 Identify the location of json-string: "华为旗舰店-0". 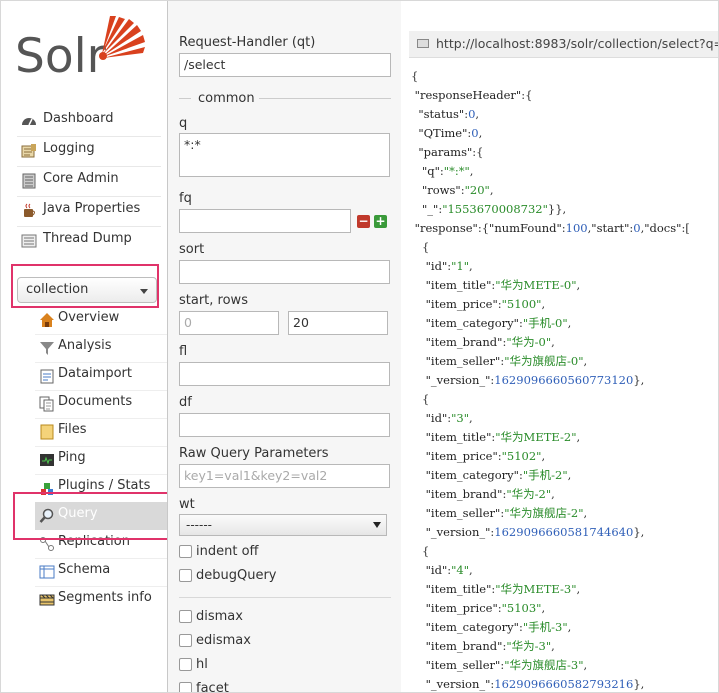
(544, 361).